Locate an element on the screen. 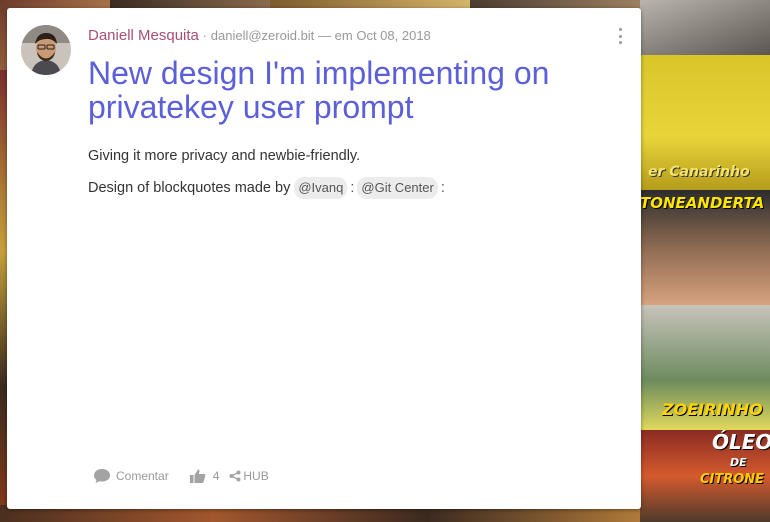  background-caption: TONEANDERTA is located at coordinates (702, 203).